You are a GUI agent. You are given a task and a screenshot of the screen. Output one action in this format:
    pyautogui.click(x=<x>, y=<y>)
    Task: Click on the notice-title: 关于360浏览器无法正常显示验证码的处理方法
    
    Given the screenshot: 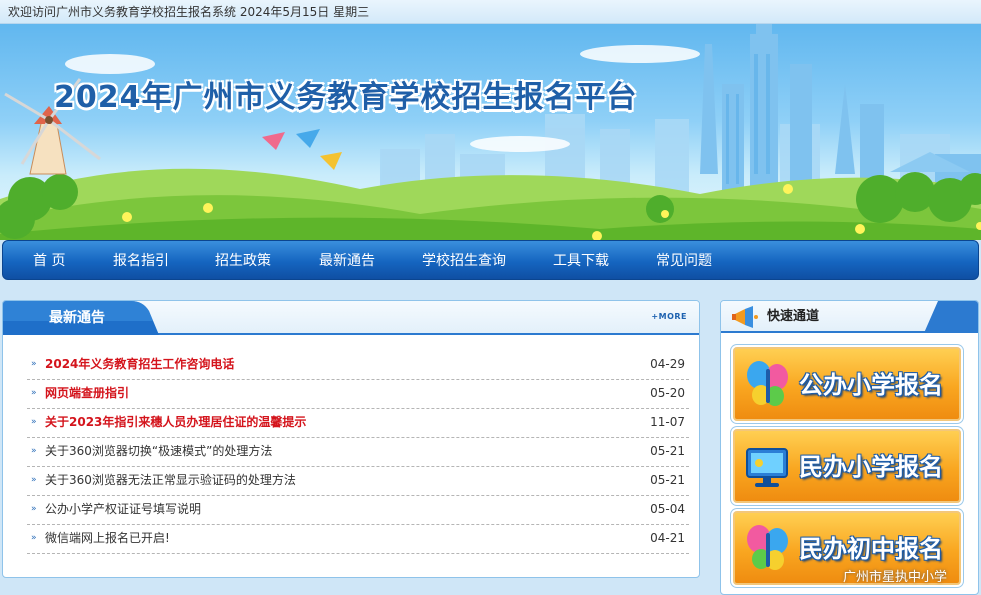 What is the action you would take?
    pyautogui.click(x=170, y=480)
    